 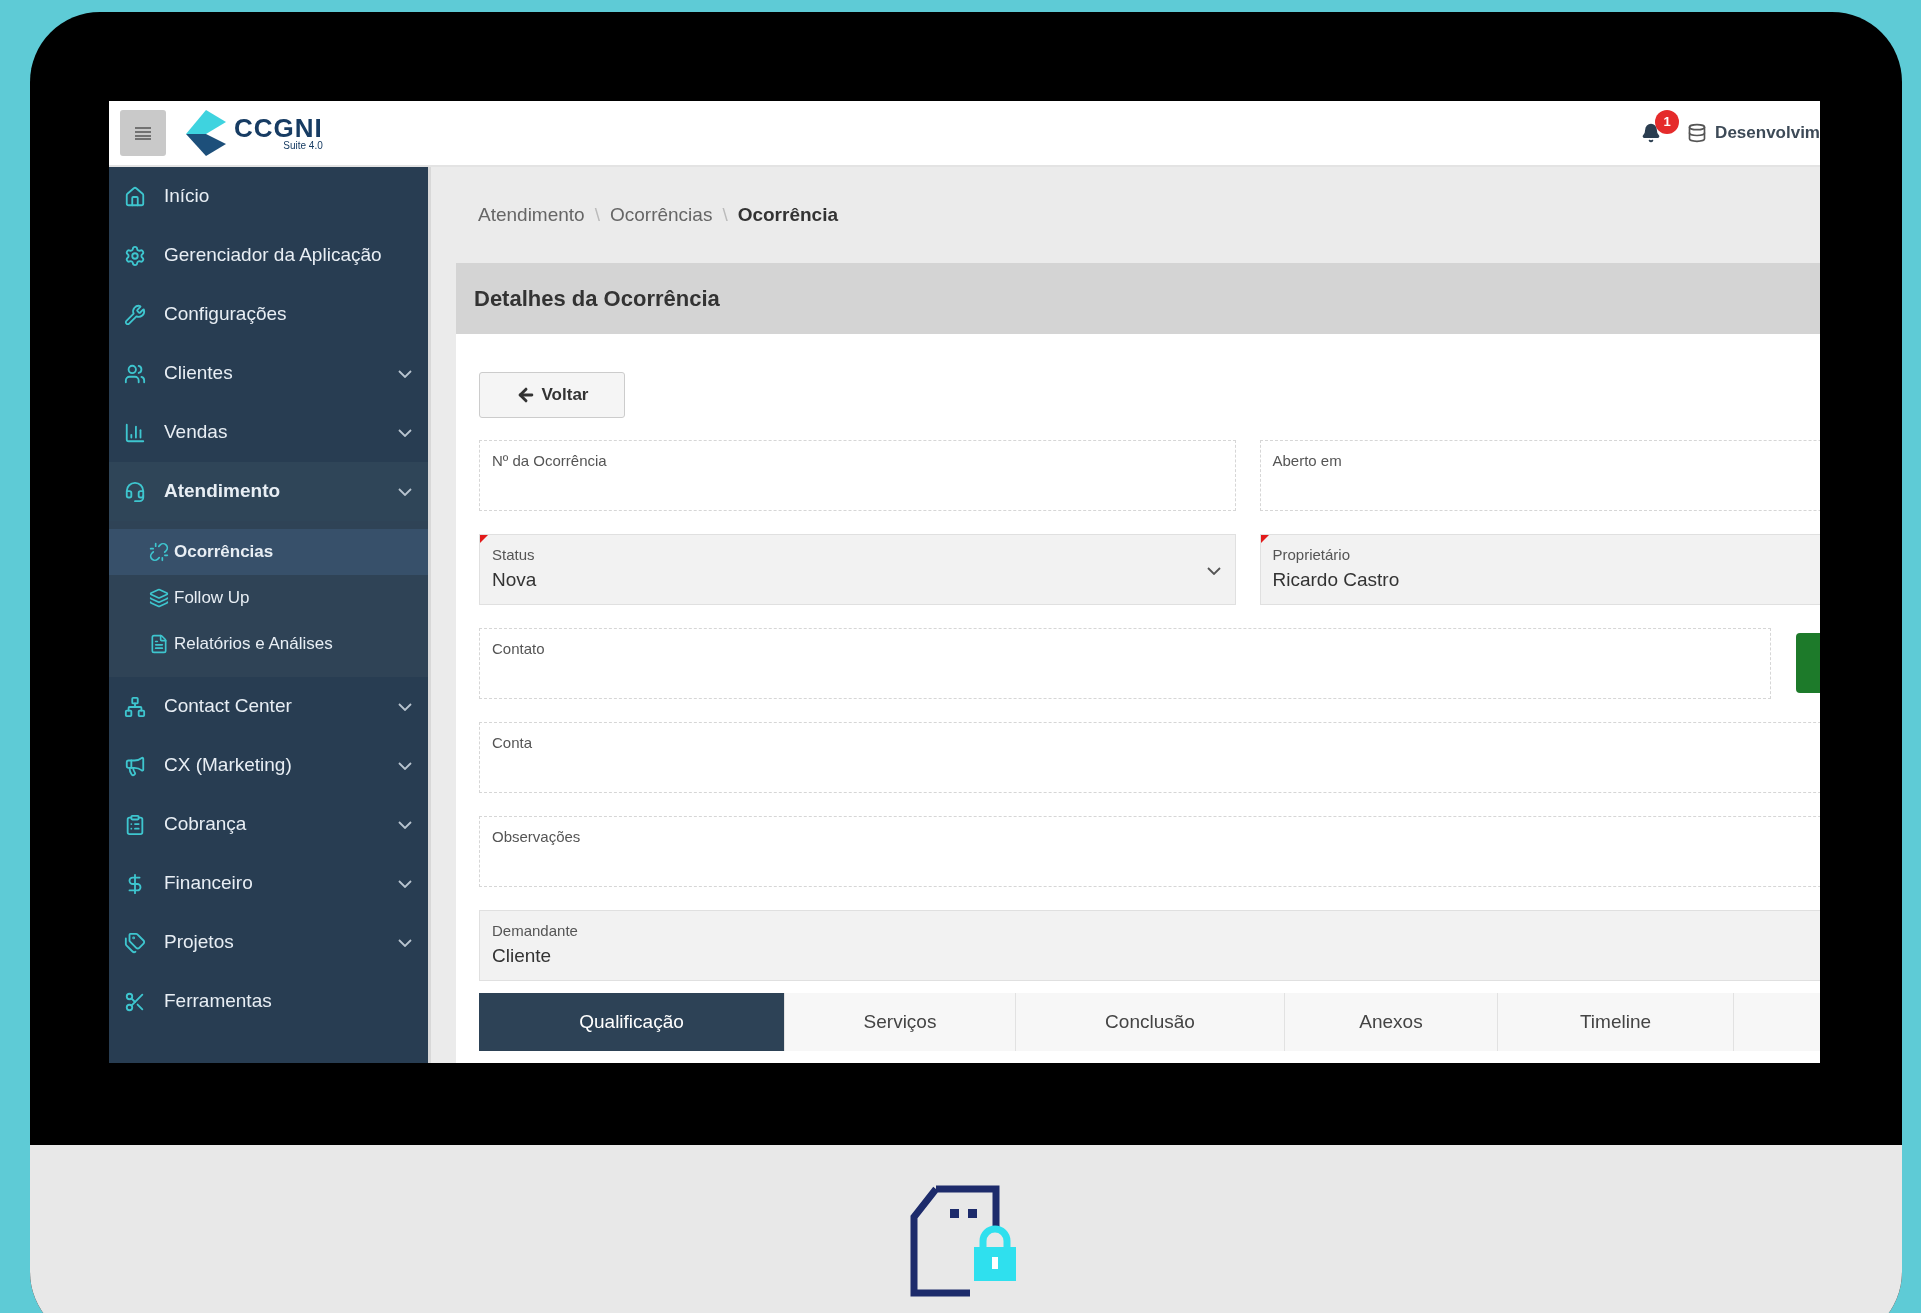 I want to click on megaphone-icon, so click(x=135, y=765).